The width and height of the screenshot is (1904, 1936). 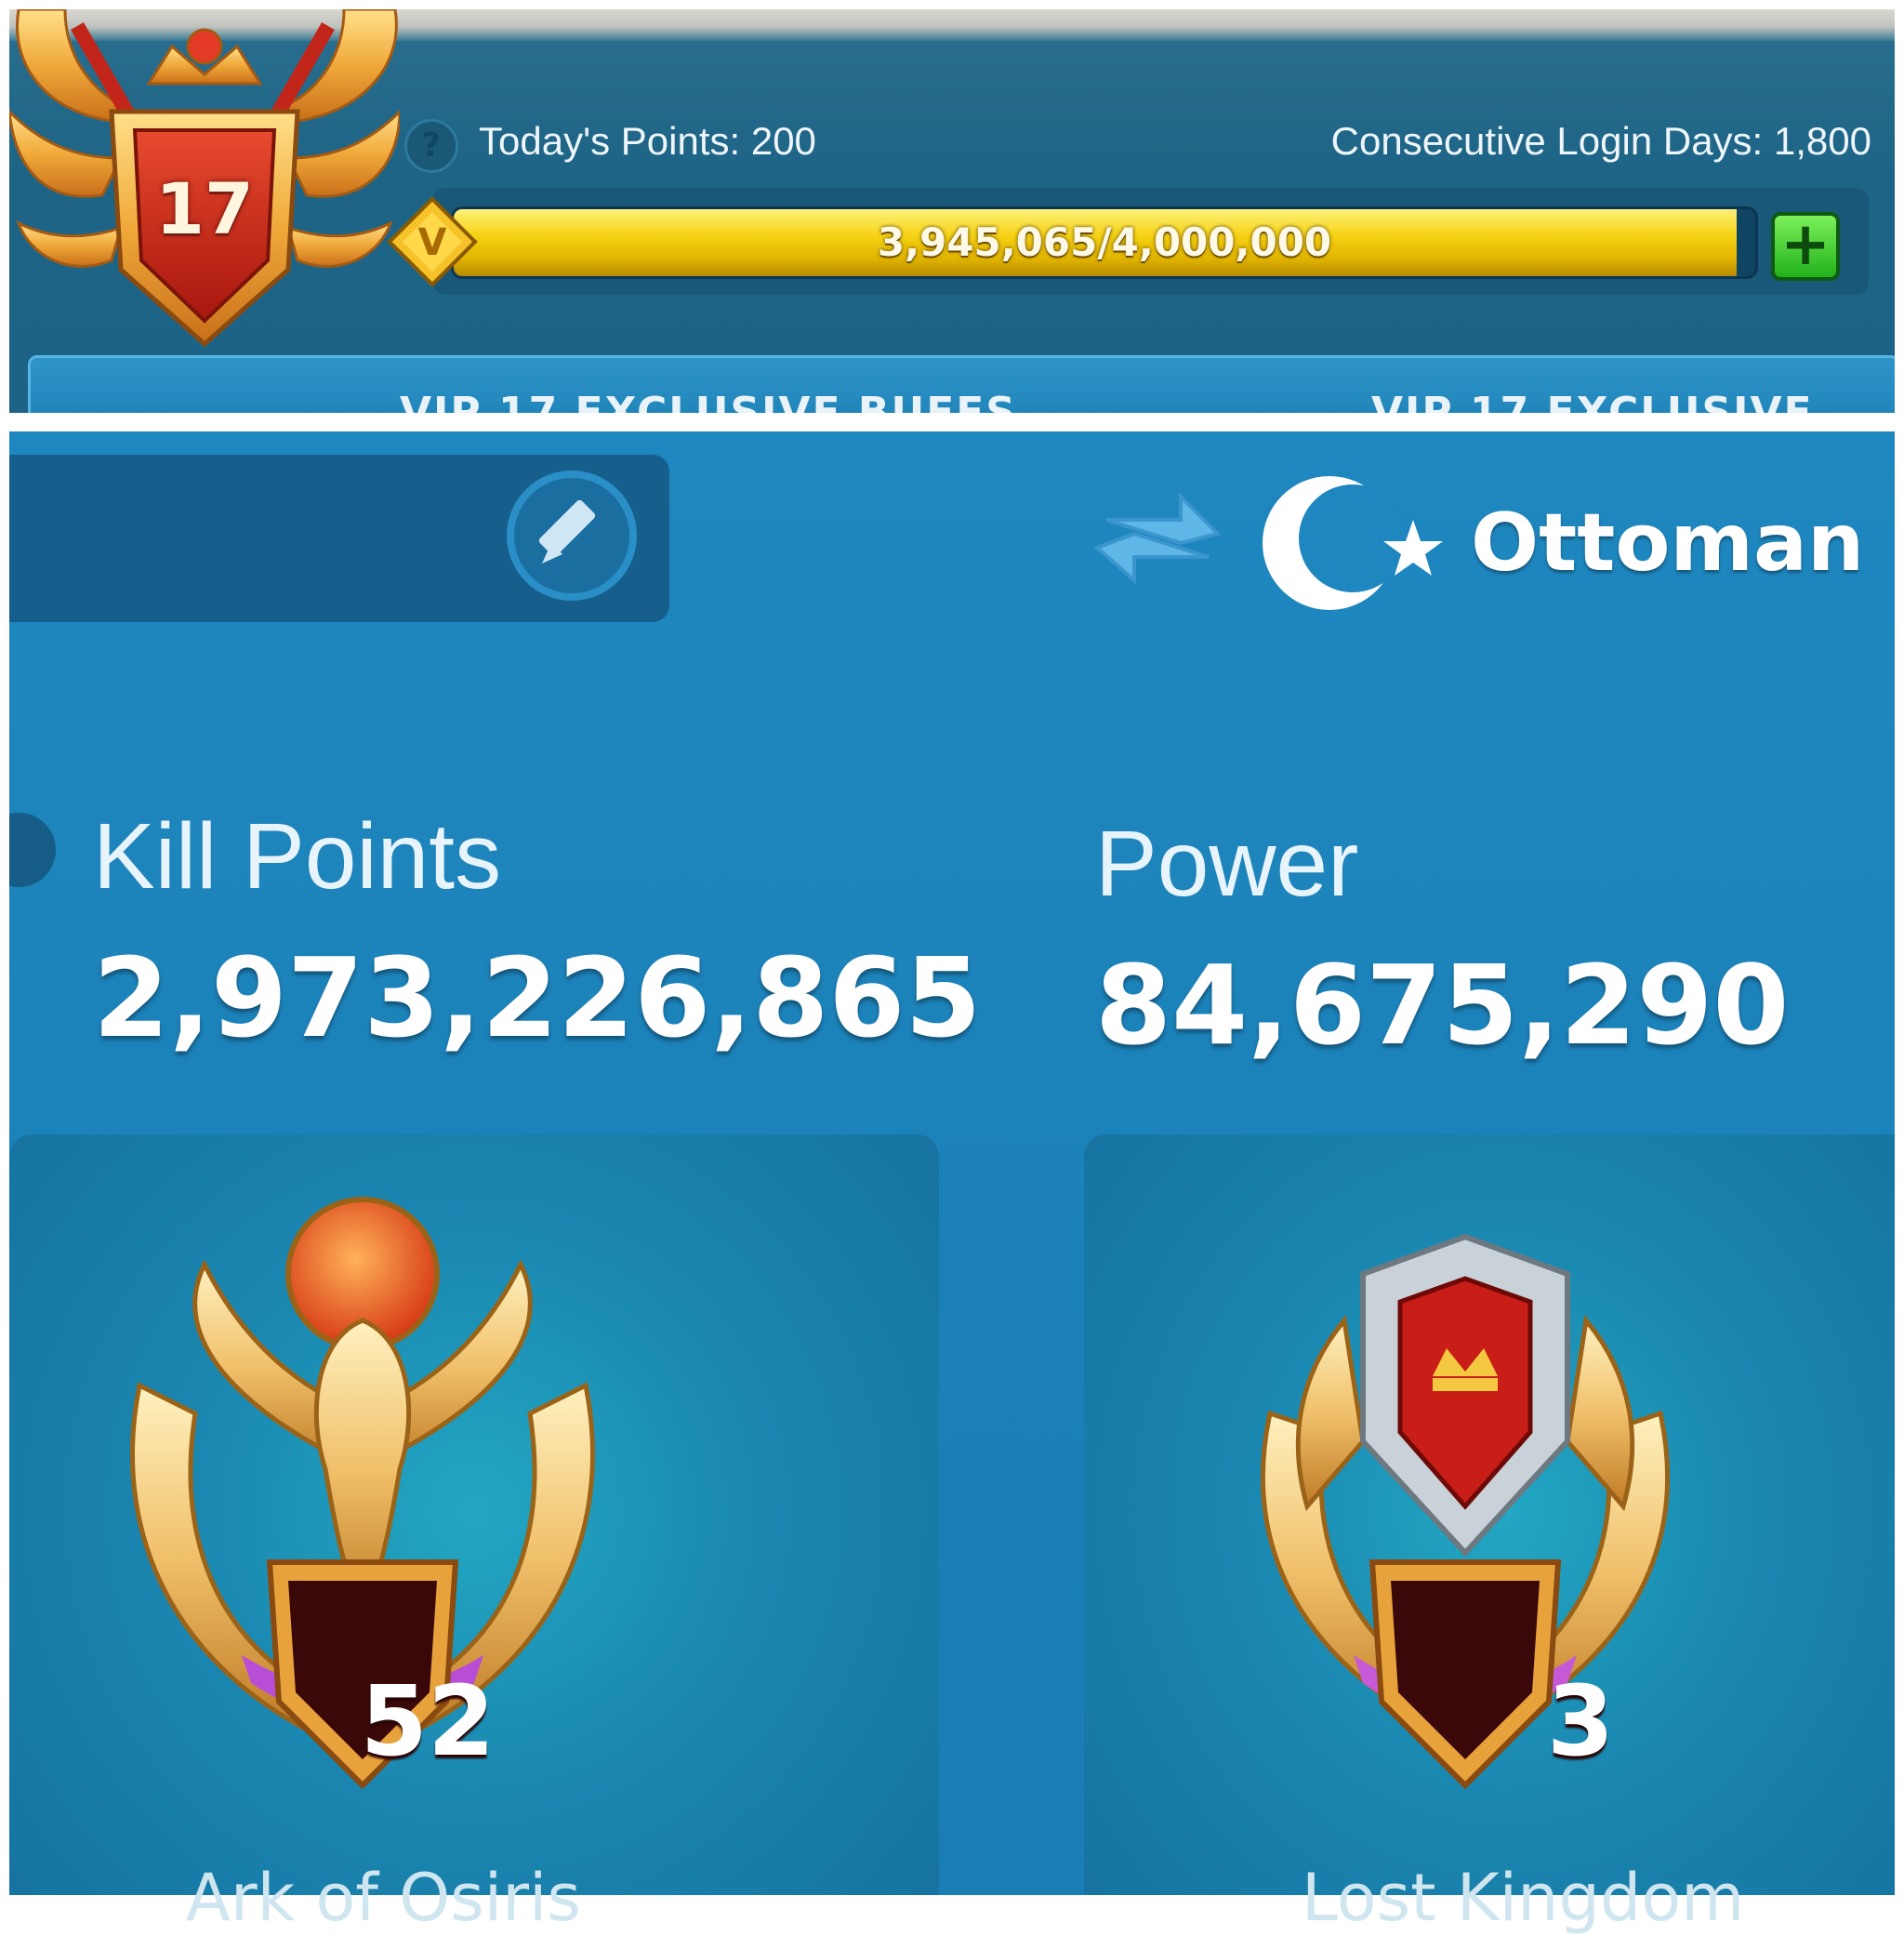 What do you see at coordinates (537, 998) in the screenshot?
I see `kill-points-value: 2,973,226,865` at bounding box center [537, 998].